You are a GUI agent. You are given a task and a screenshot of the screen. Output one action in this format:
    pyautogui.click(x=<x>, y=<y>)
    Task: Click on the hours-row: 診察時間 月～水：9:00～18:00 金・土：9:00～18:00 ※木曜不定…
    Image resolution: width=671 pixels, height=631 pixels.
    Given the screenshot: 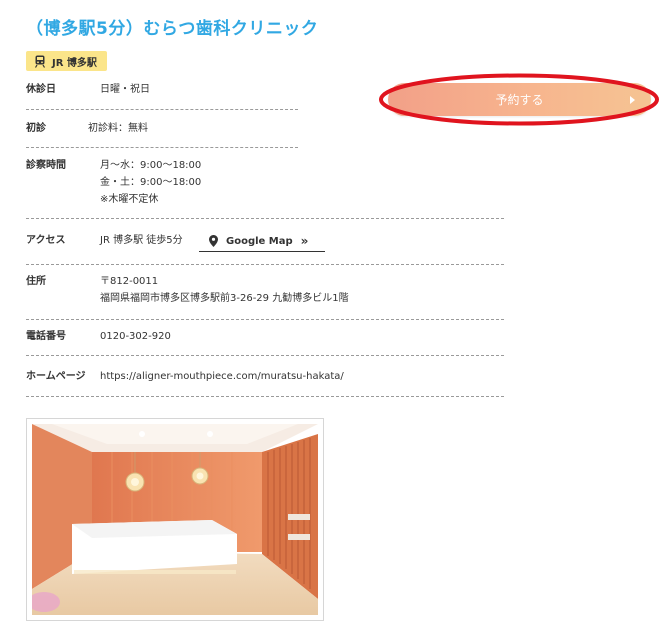 What is the action you would take?
    pyautogui.click(x=113, y=182)
    